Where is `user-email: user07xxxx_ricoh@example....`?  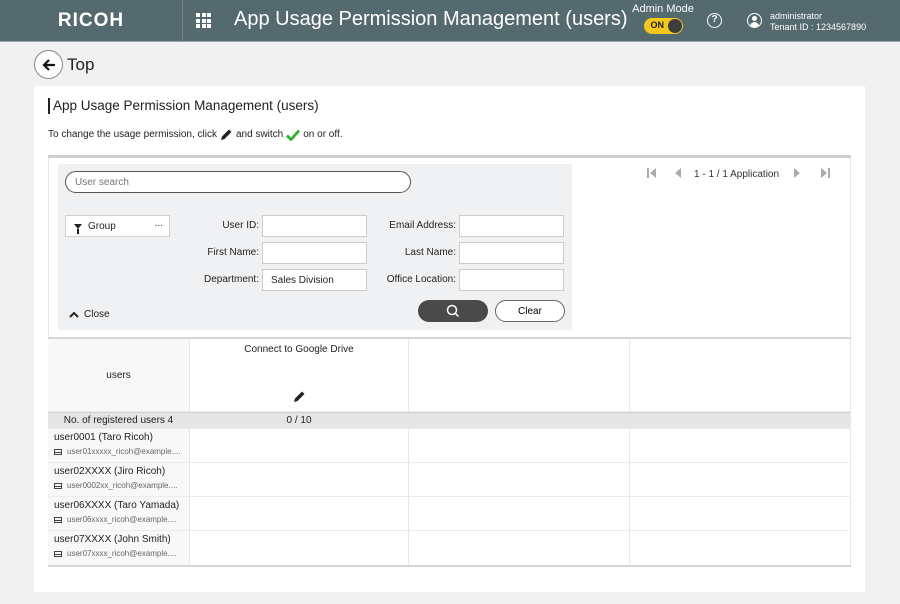 user-email: user07xxxx_ricoh@example.... is located at coordinates (121, 553).